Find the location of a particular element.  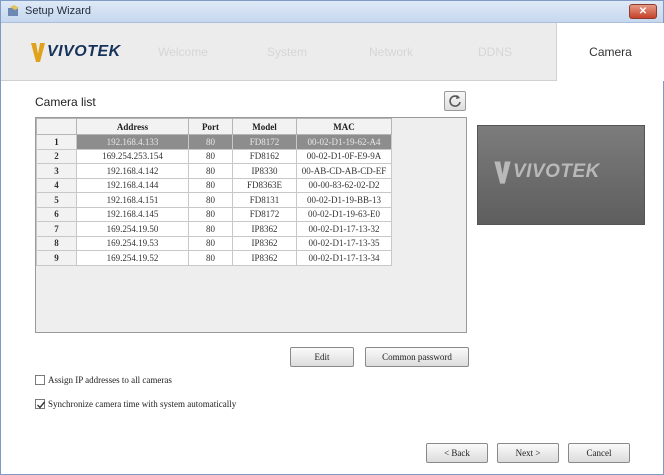

step-camera: Camera is located at coordinates (610, 52).